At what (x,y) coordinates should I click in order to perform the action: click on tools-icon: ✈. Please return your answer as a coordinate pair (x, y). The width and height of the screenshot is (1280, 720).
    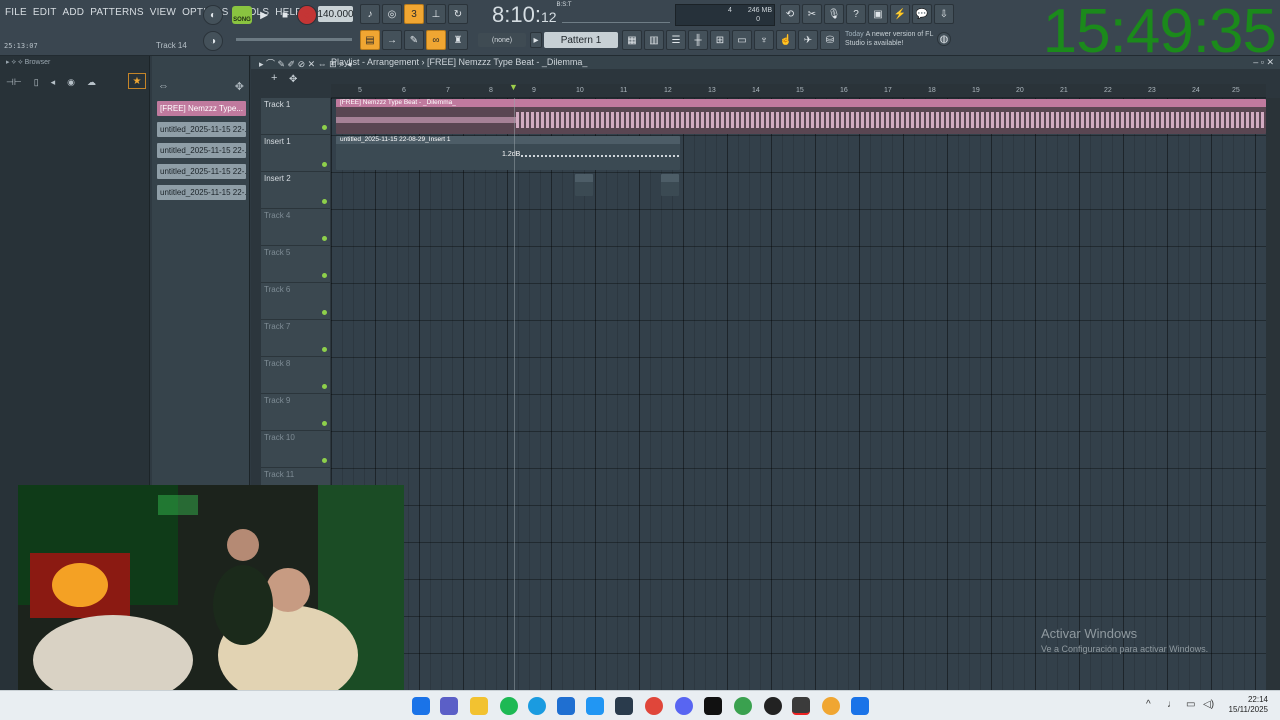
    Looking at the image, I should click on (808, 40).